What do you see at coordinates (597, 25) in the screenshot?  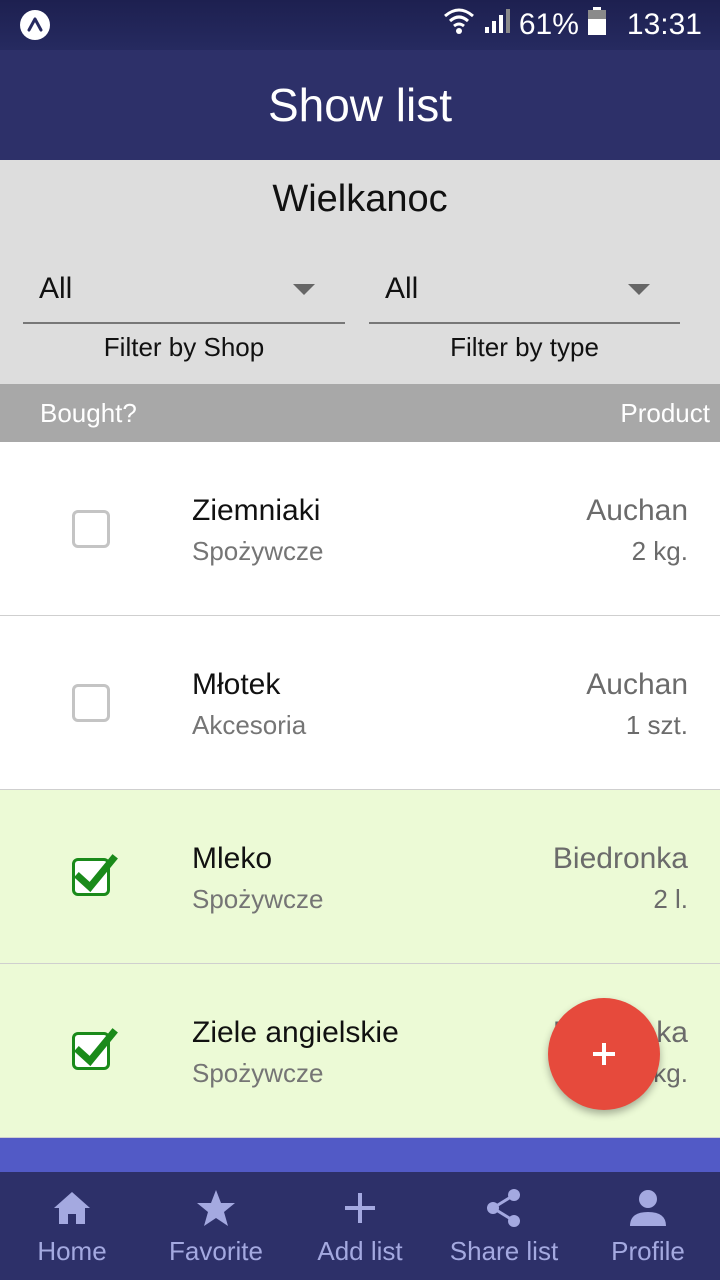 I see `battery-icon` at bounding box center [597, 25].